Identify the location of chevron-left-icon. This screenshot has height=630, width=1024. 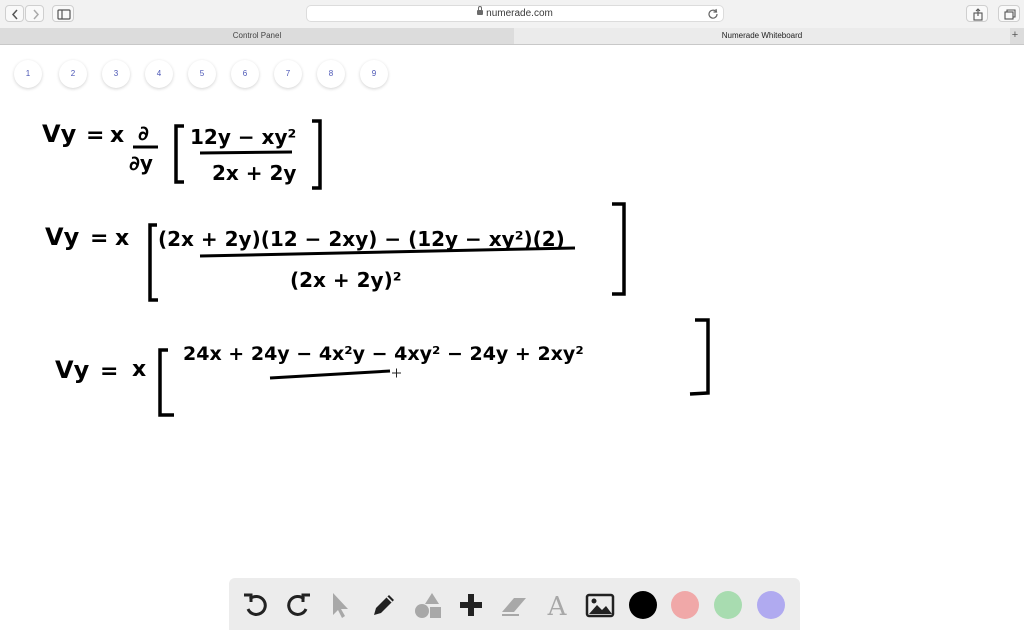
(14, 14).